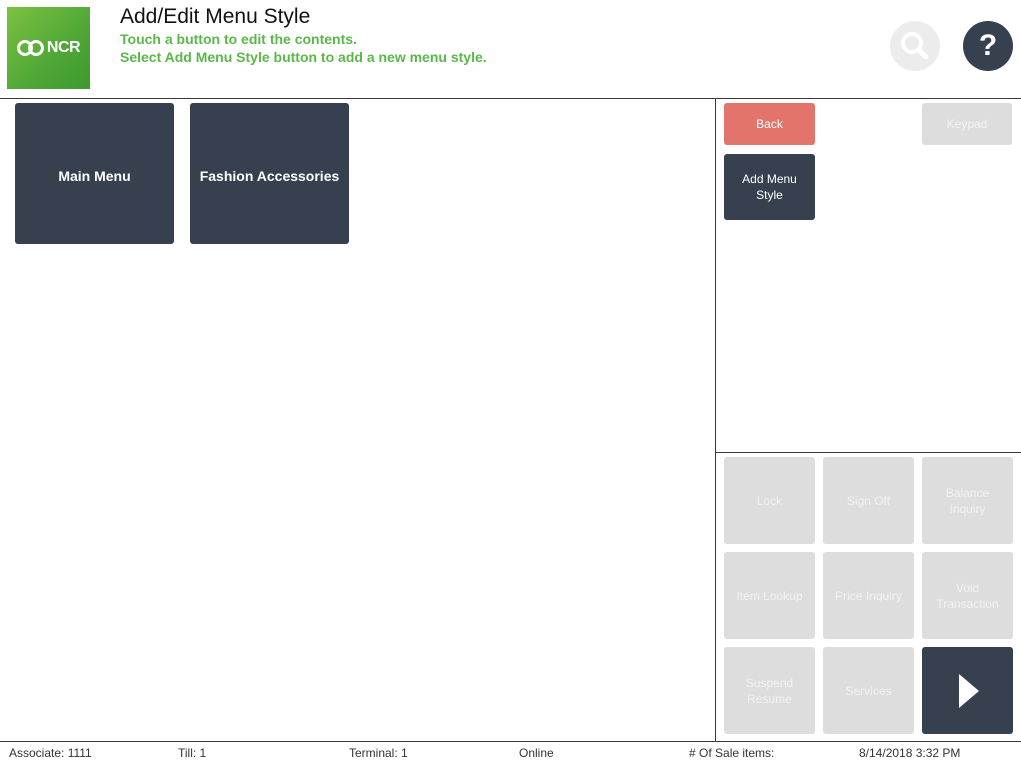 Image resolution: width=1021 pixels, height=765 pixels. I want to click on menu-style-label: Fashion Accessories, so click(269, 175).